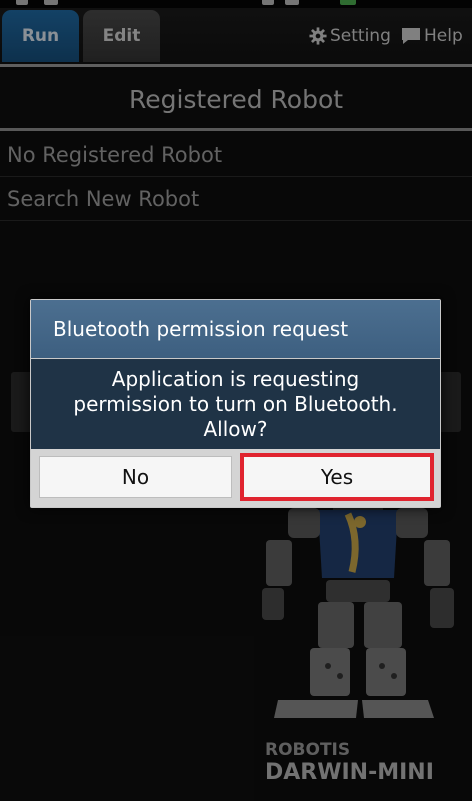  What do you see at coordinates (235, 329) in the screenshot?
I see `dialog-title: Bluetooth permission request` at bounding box center [235, 329].